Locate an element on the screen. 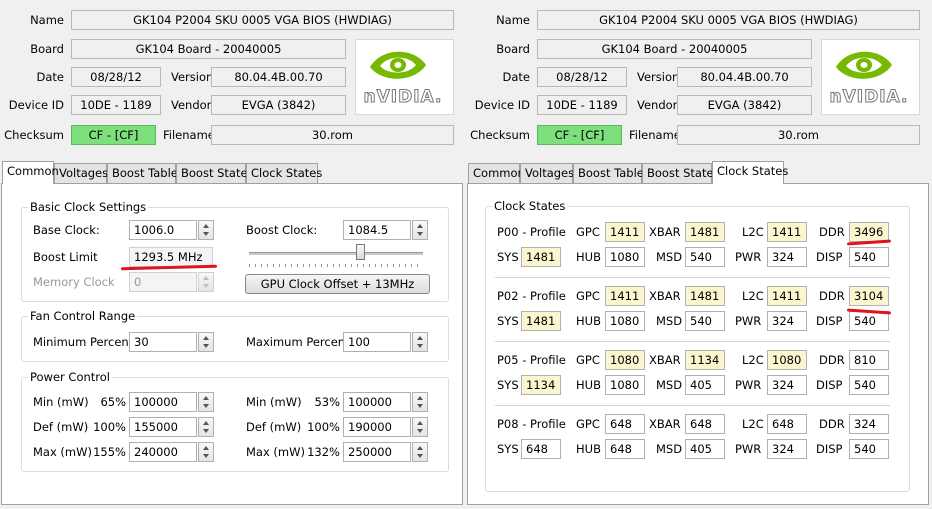 This screenshot has height=509, width=932. ddr-input: 324 is located at coordinates (869, 424).